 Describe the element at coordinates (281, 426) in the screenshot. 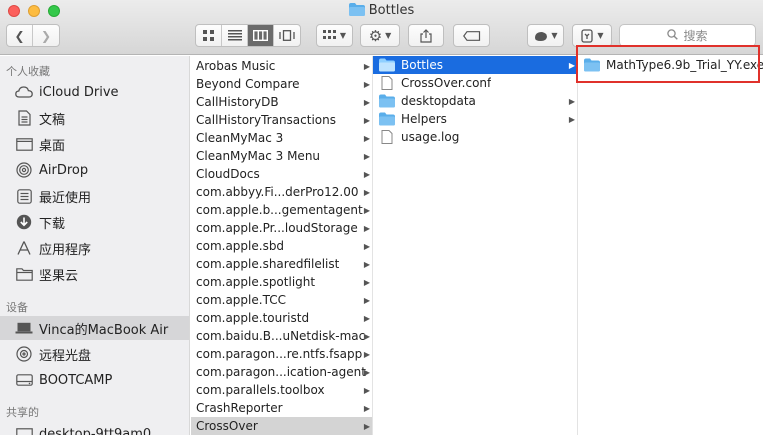

I see `list-item-selected: CrossOver ▶` at that location.